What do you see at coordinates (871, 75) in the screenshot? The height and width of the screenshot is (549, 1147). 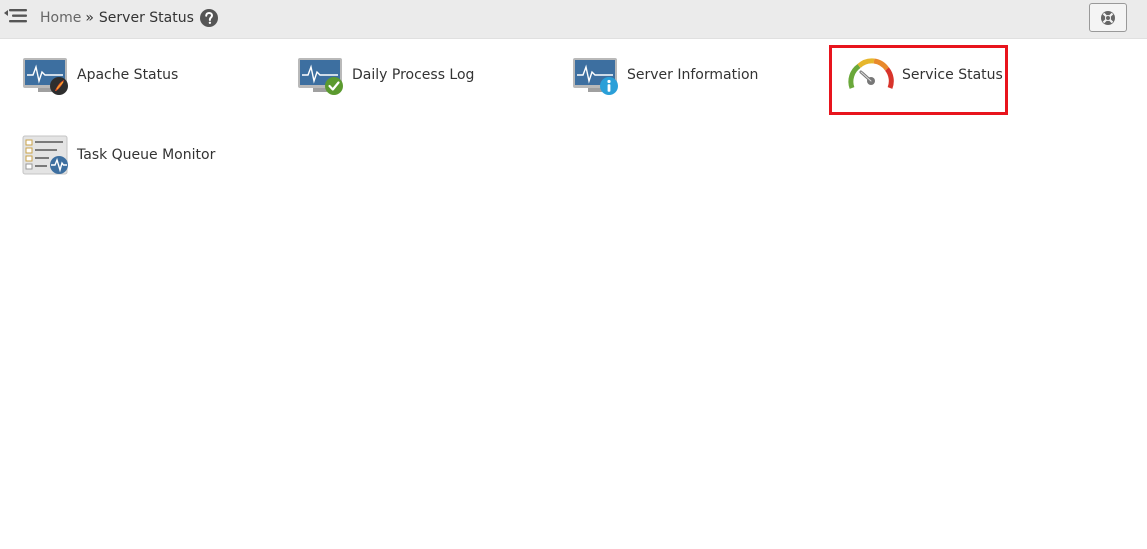 I see `gauge-icon` at bounding box center [871, 75].